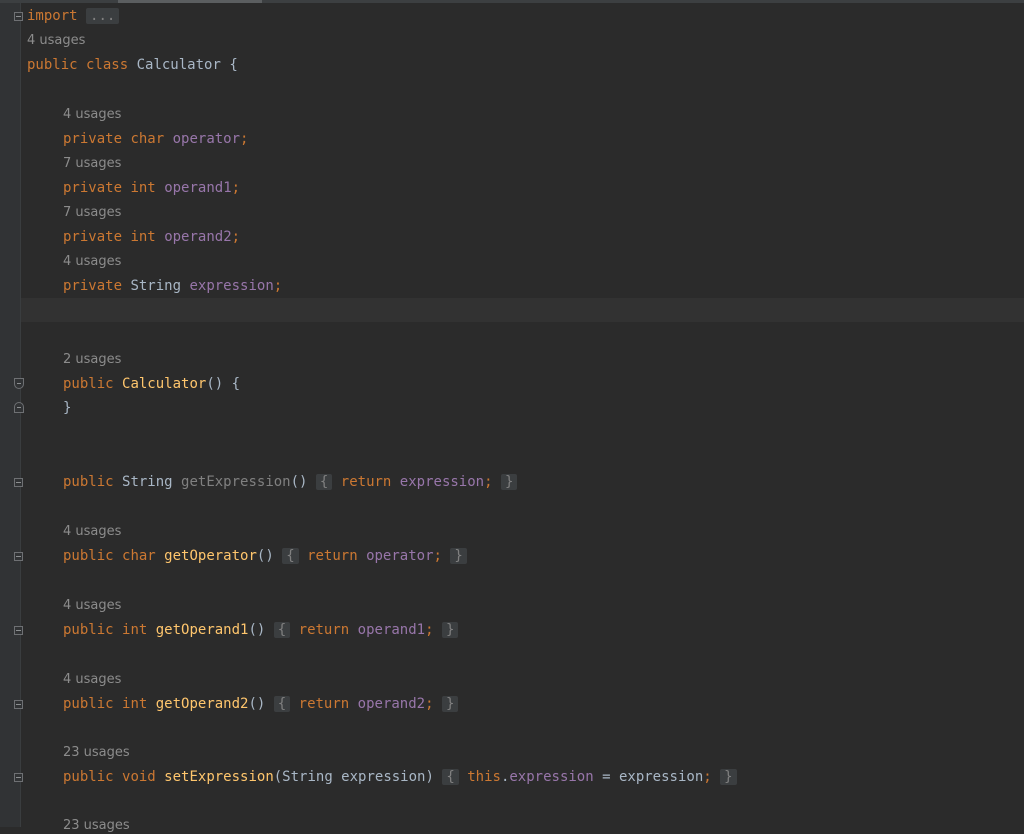 The width and height of the screenshot is (1024, 834). Describe the element at coordinates (223, 384) in the screenshot. I see `constructor-params: () {` at that location.